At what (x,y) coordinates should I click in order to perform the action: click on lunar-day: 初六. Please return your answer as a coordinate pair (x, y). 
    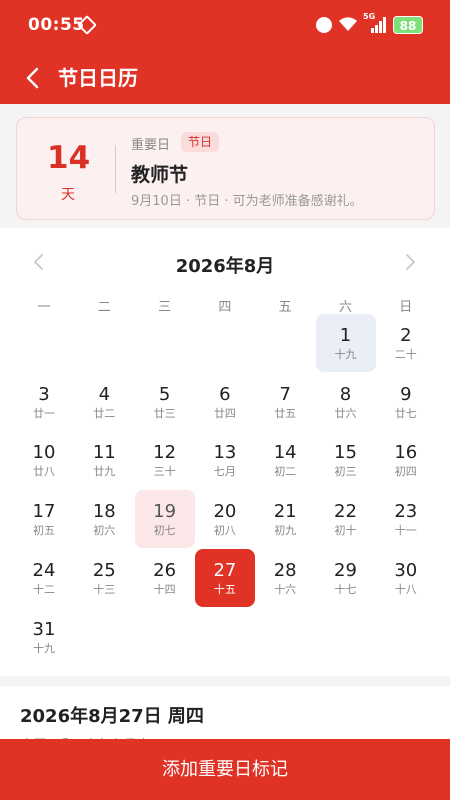
    Looking at the image, I should click on (104, 531).